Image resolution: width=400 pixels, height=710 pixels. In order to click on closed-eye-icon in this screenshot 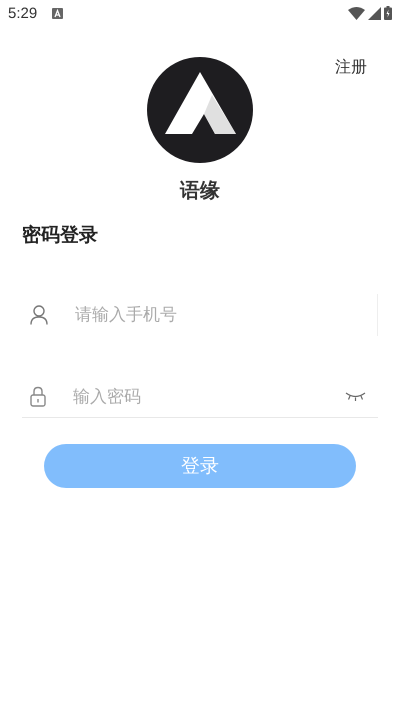, I will do `click(355, 397)`.